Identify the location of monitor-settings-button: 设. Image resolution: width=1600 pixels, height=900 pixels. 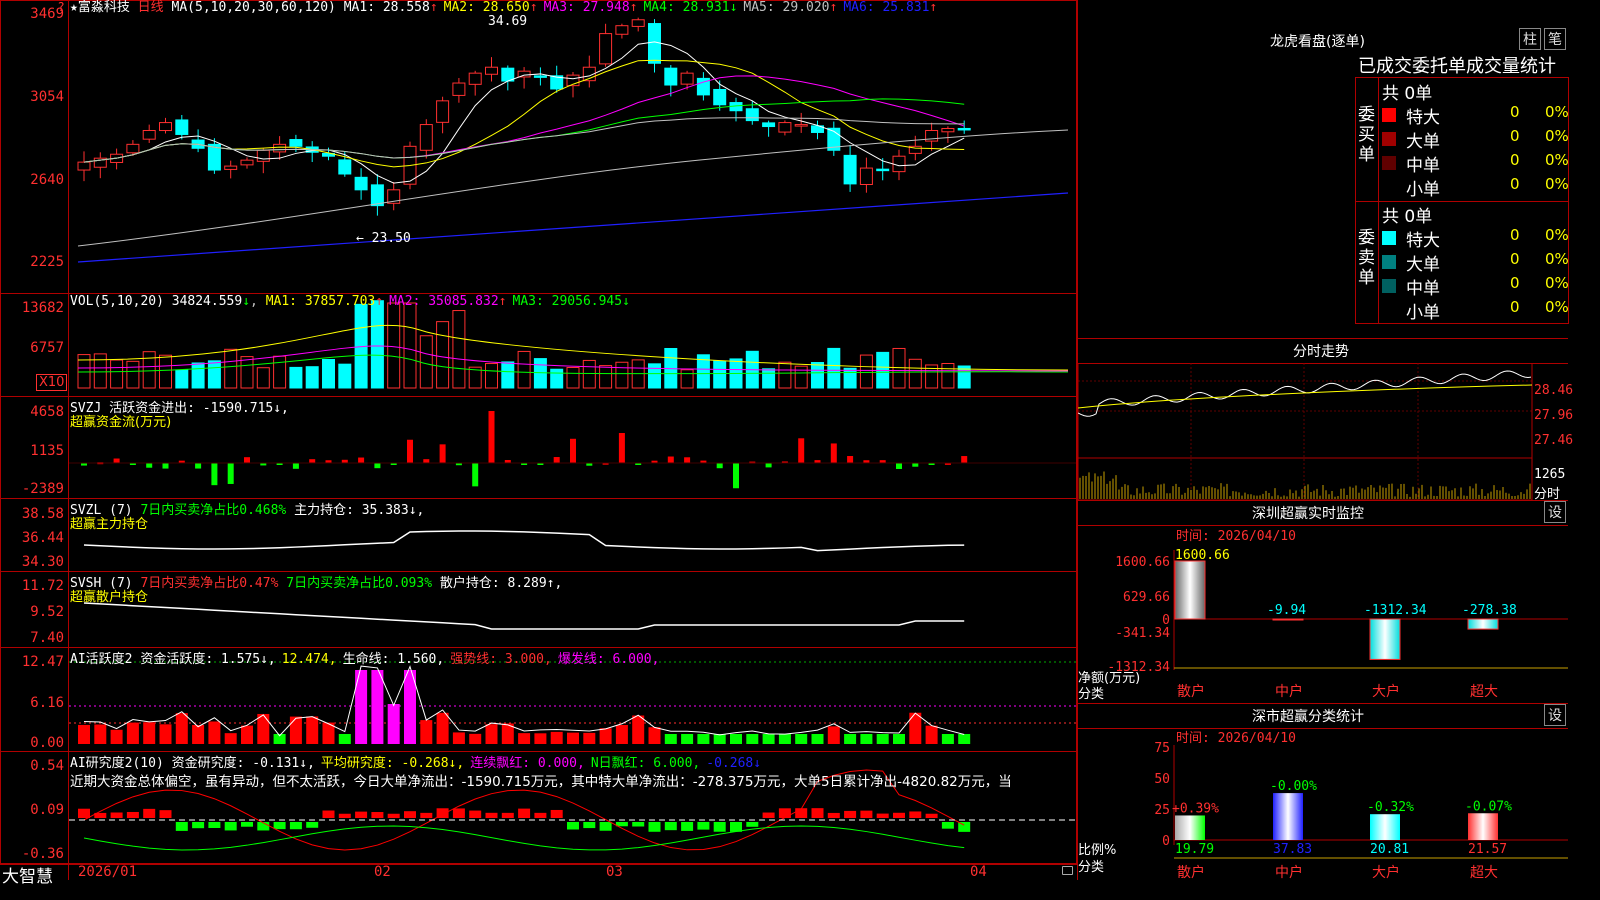
(1555, 512).